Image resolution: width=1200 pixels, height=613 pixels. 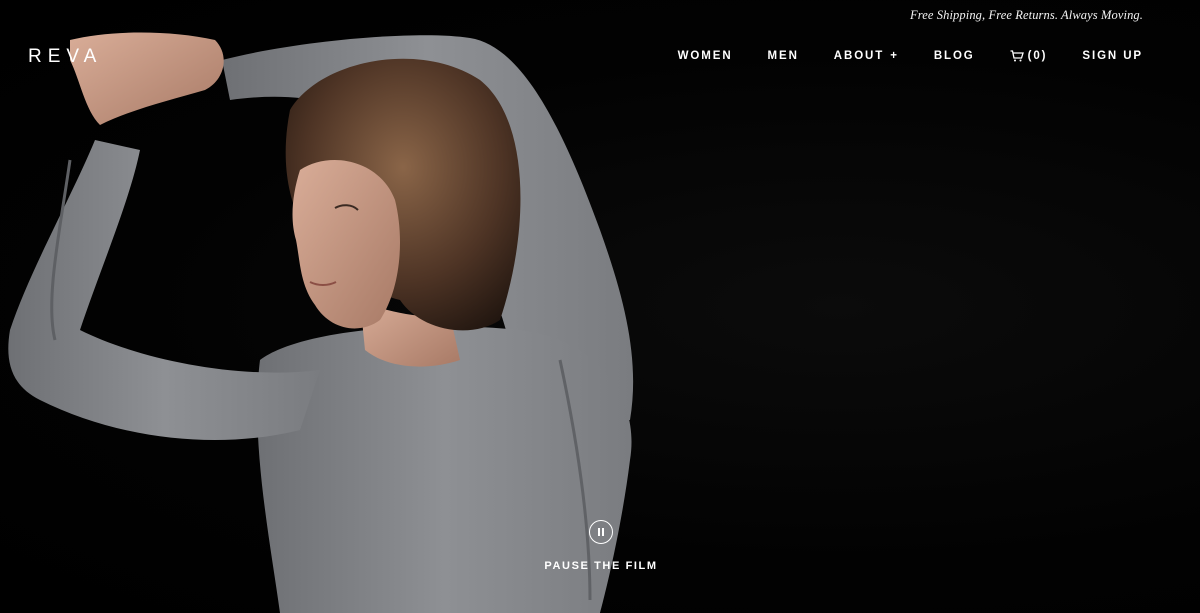 I want to click on nav-men: MEN, so click(x=783, y=56).